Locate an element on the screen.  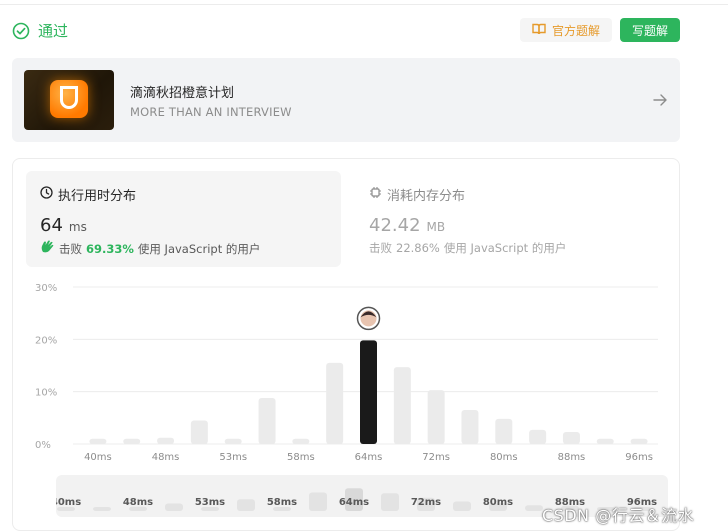
runtime-beat: 击败 69.33% 使用 JavaScript 的用户 is located at coordinates (150, 248).